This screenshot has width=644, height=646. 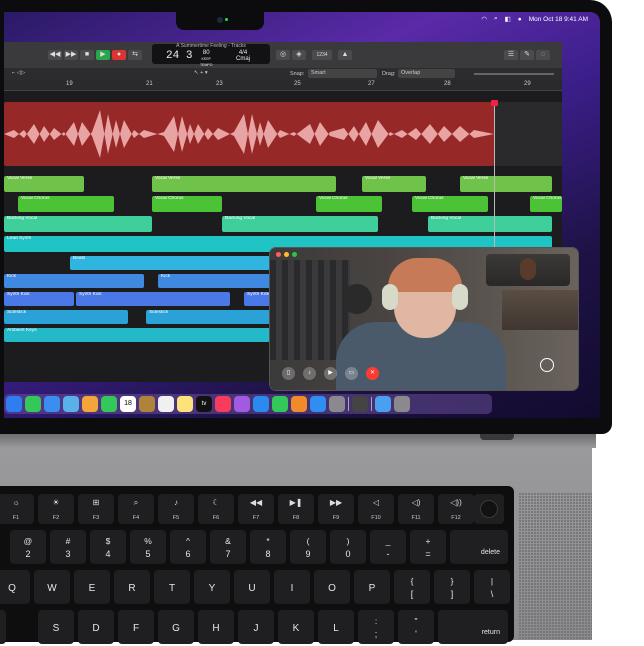 What do you see at coordinates (170, 263) in the screenshot?
I see `region-beats: Beats` at bounding box center [170, 263].